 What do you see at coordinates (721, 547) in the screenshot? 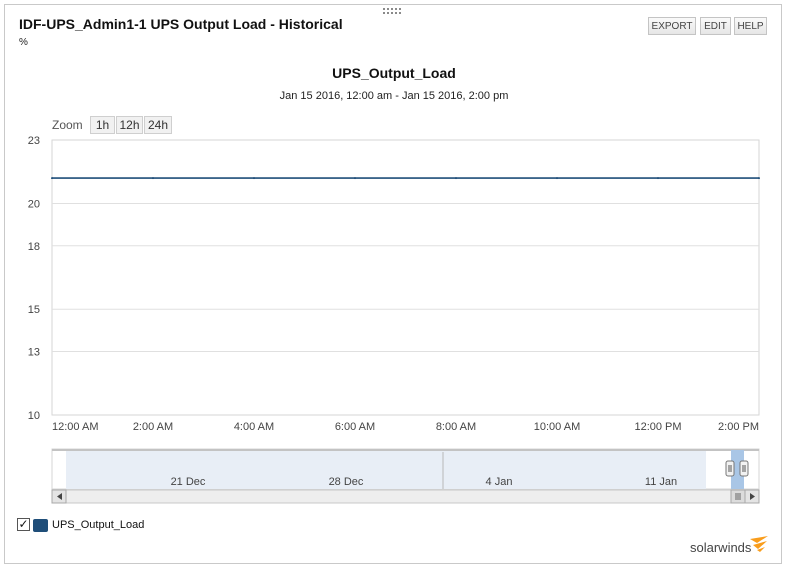
I see `brand-logo-text: solarwinds` at bounding box center [721, 547].